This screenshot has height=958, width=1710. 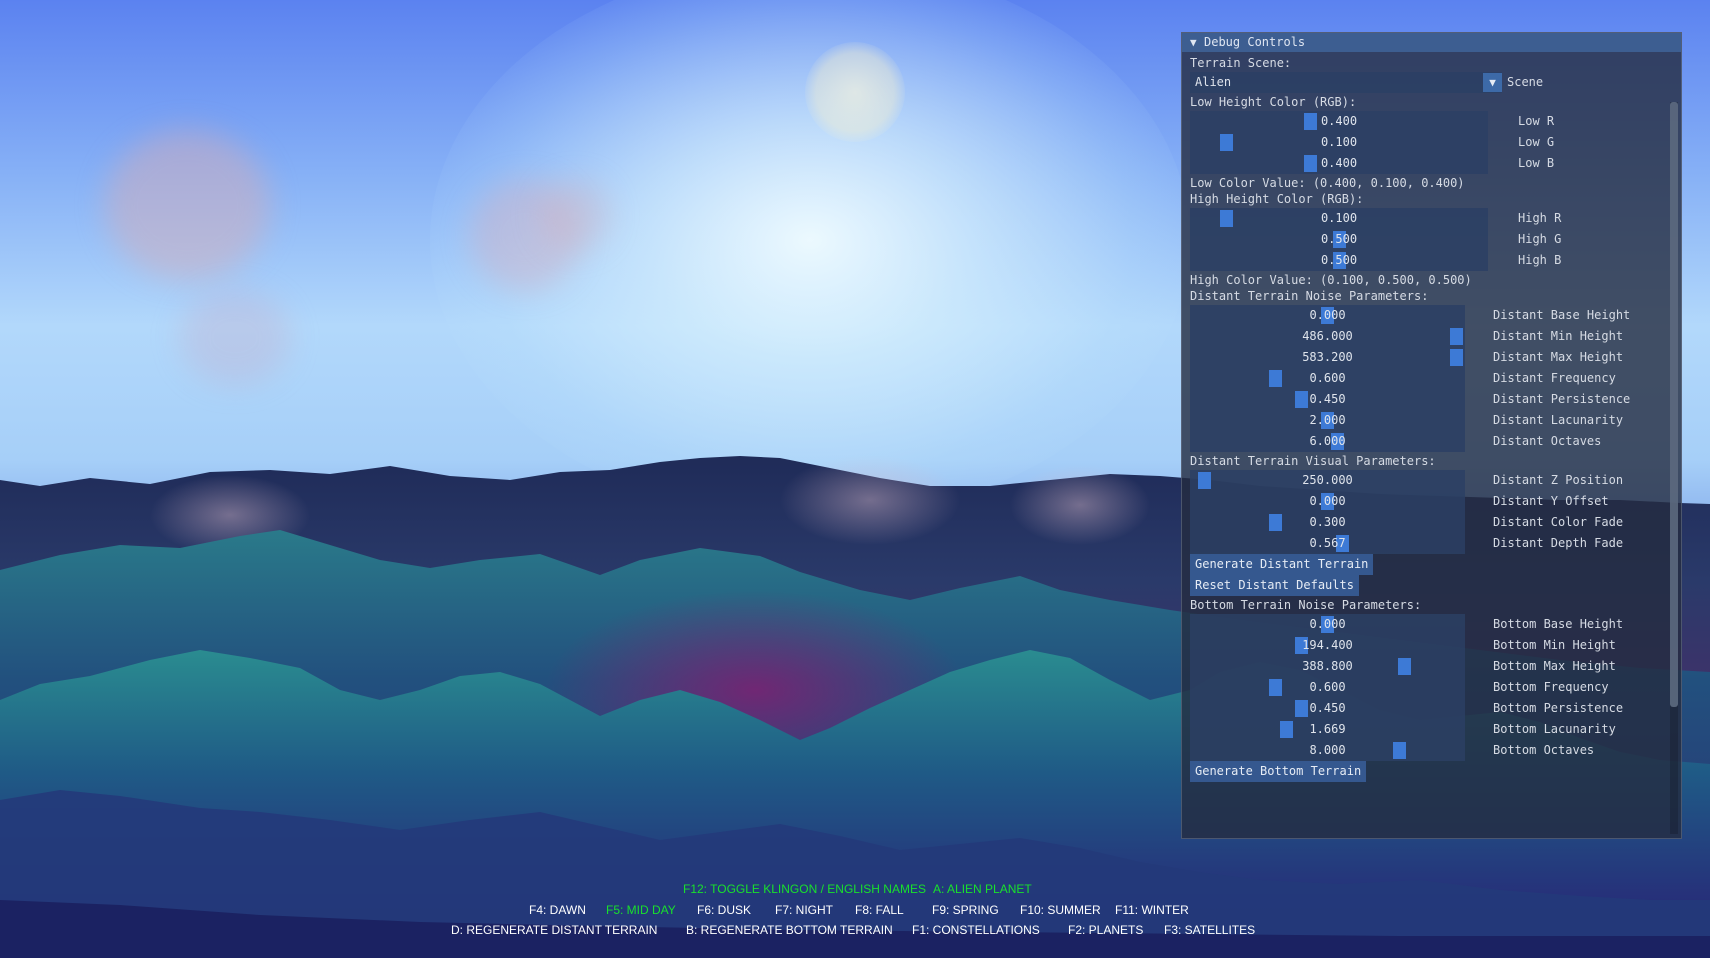 I want to click on slider-value: 2.000, so click(x=1327, y=420).